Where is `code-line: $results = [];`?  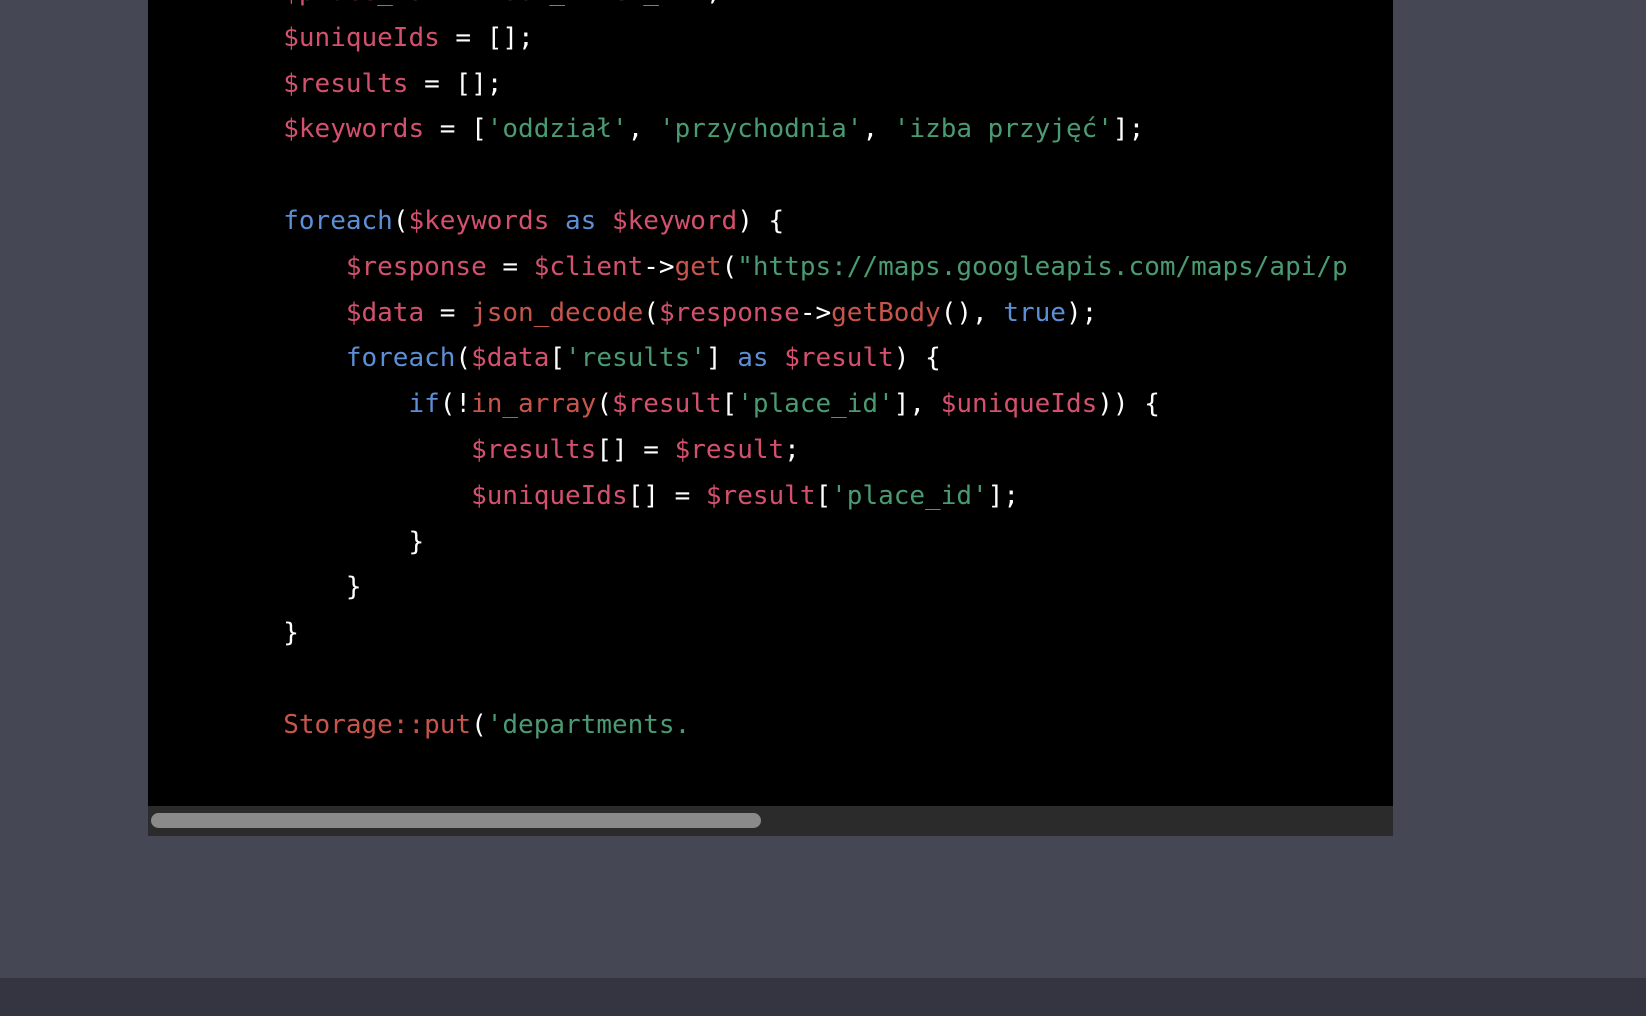 code-line: $results = []; is located at coordinates (330, 84).